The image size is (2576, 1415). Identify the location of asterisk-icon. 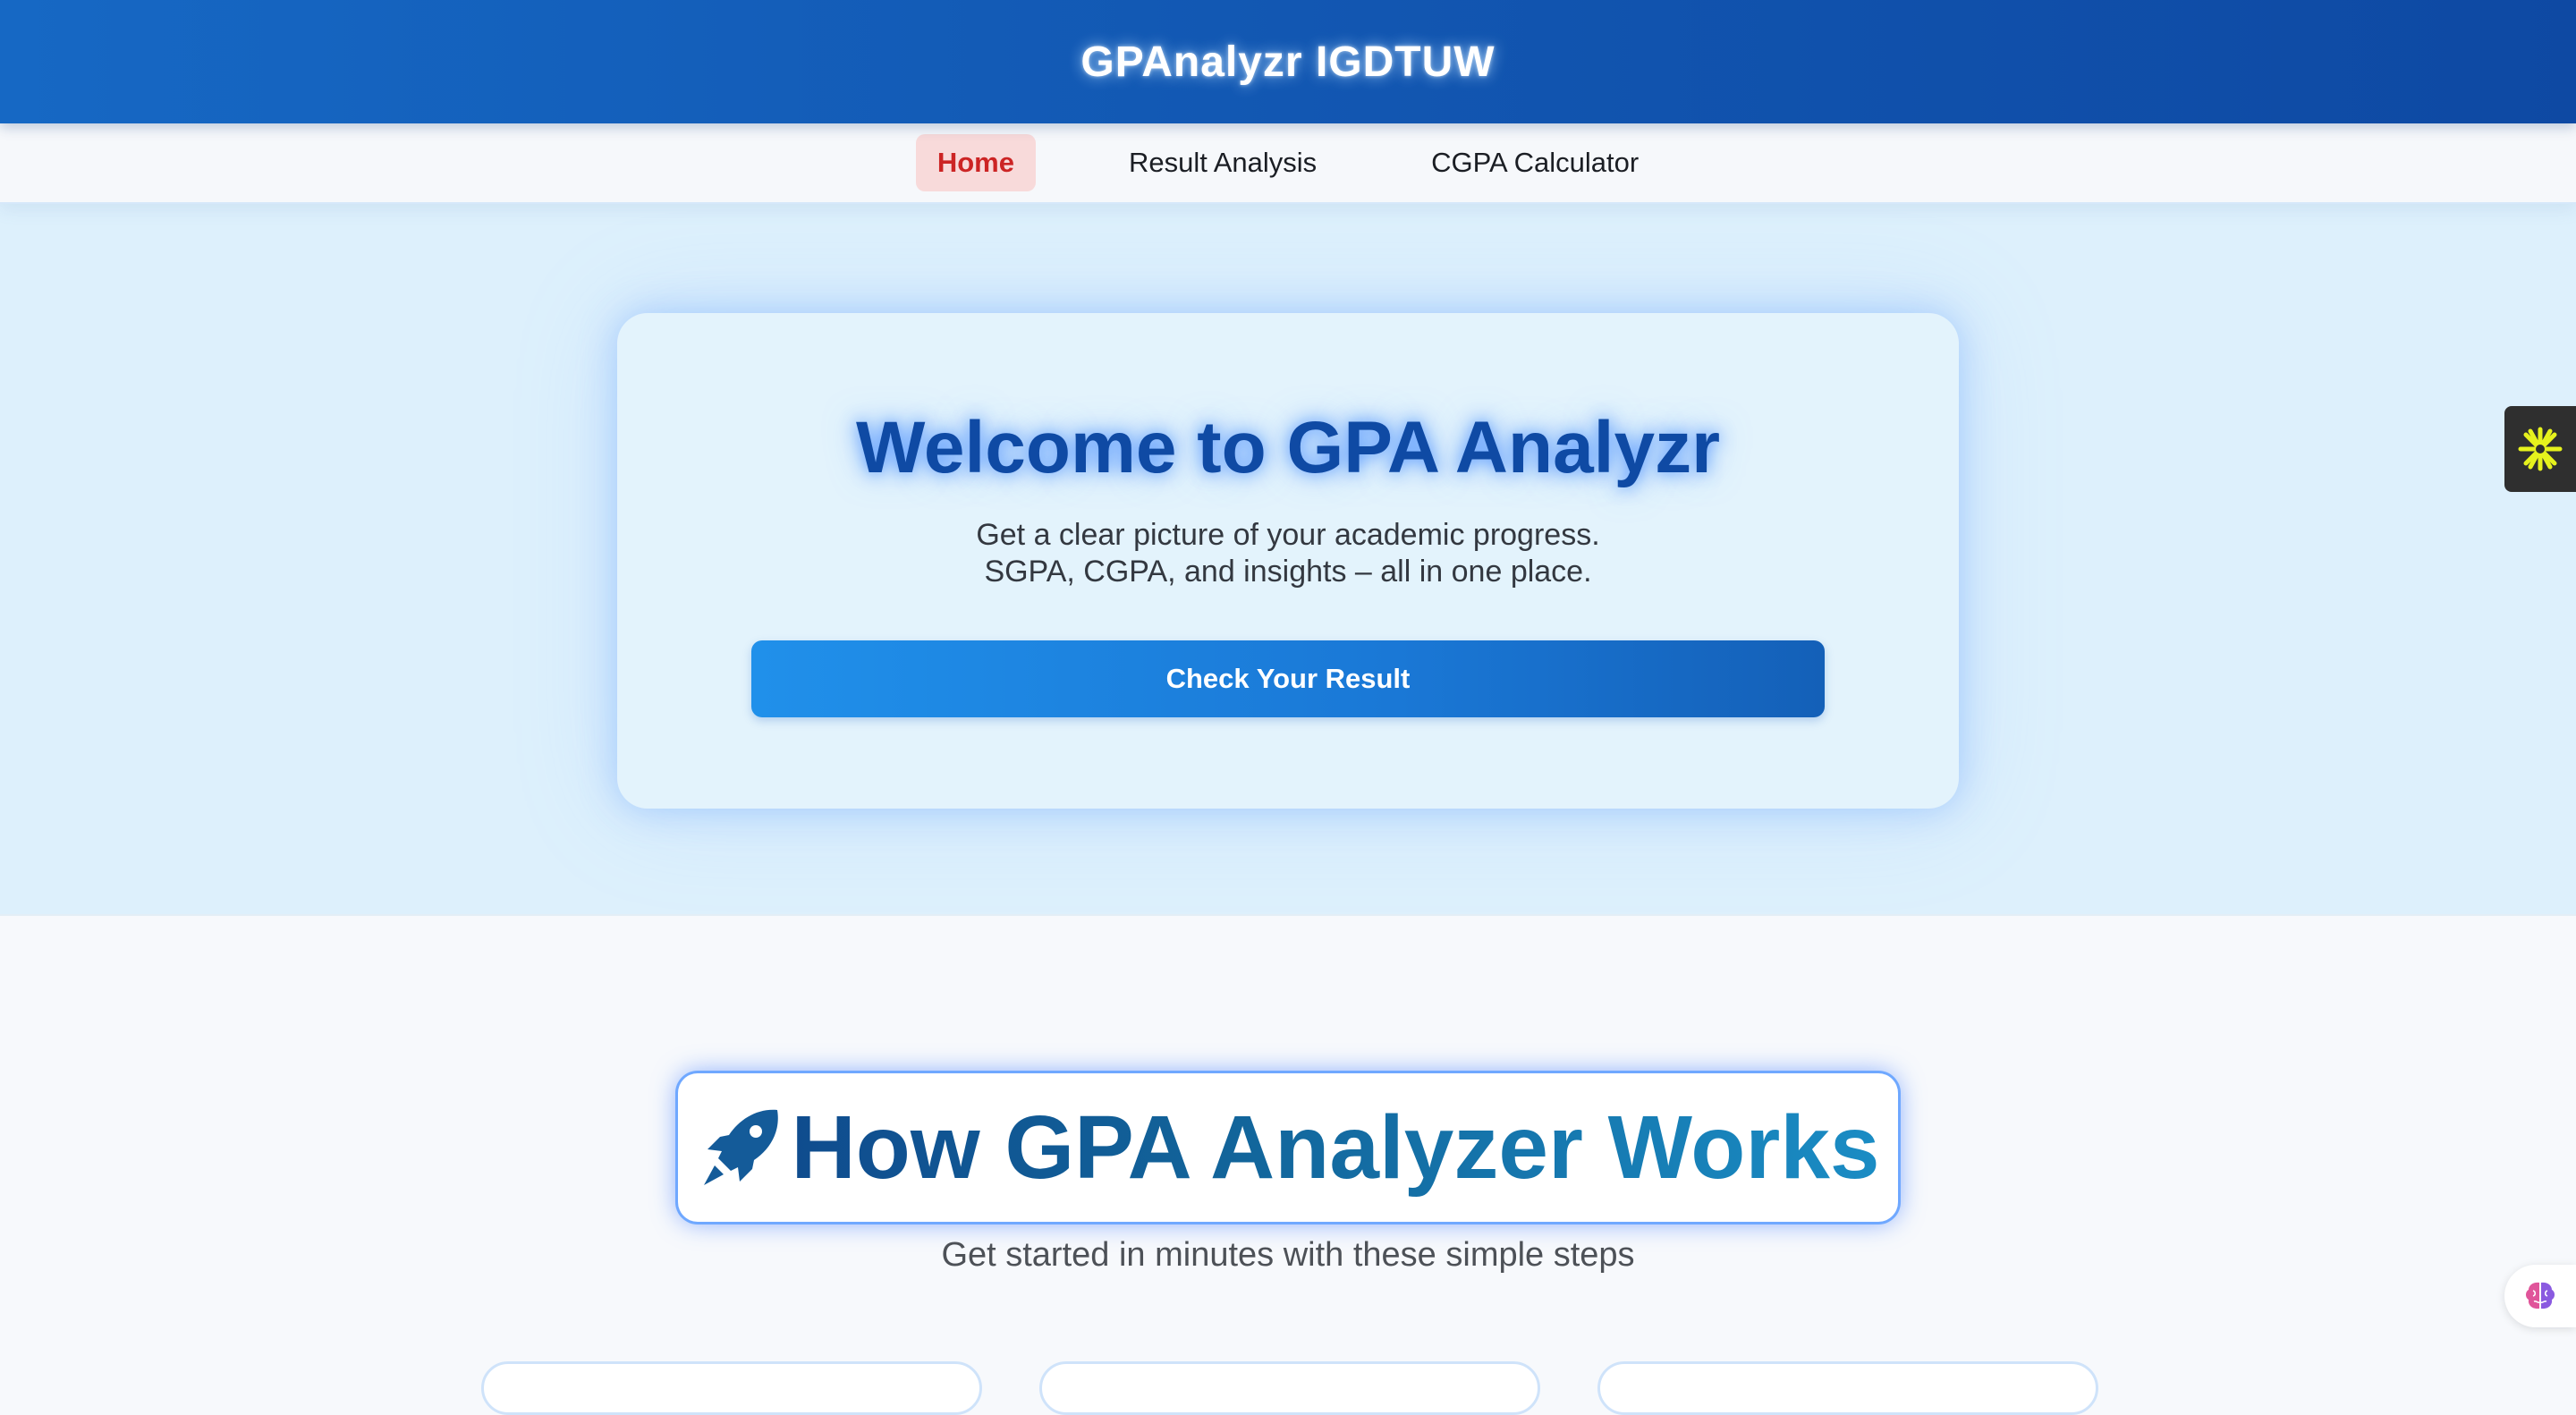
(2540, 449).